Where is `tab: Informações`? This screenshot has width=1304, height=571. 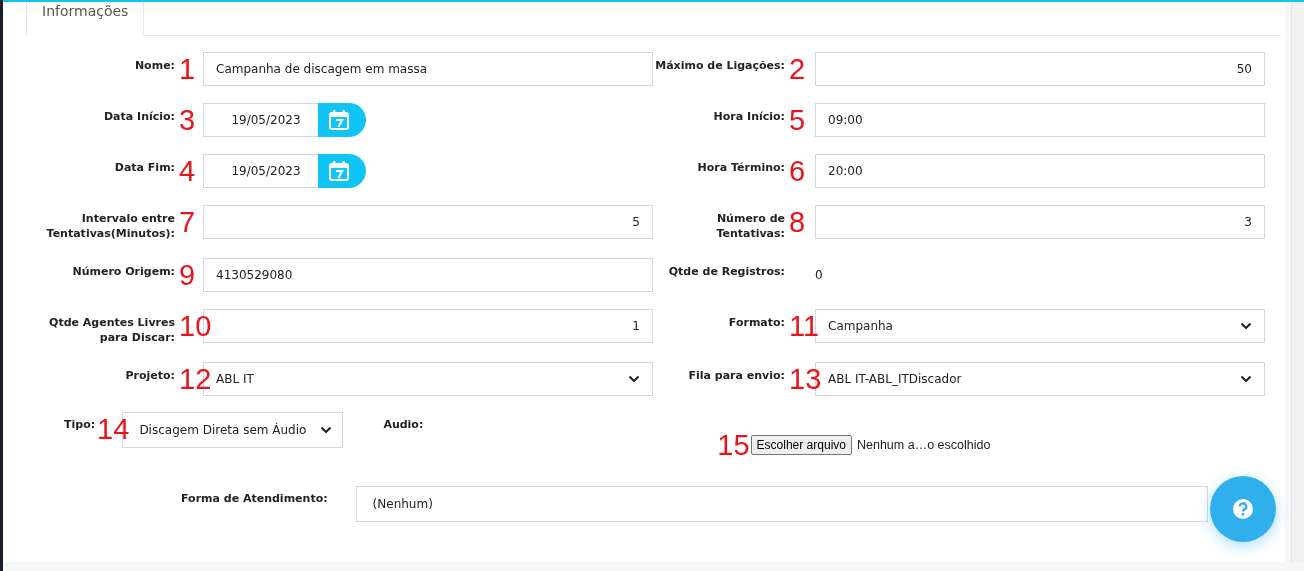
tab: Informações is located at coordinates (86, 19).